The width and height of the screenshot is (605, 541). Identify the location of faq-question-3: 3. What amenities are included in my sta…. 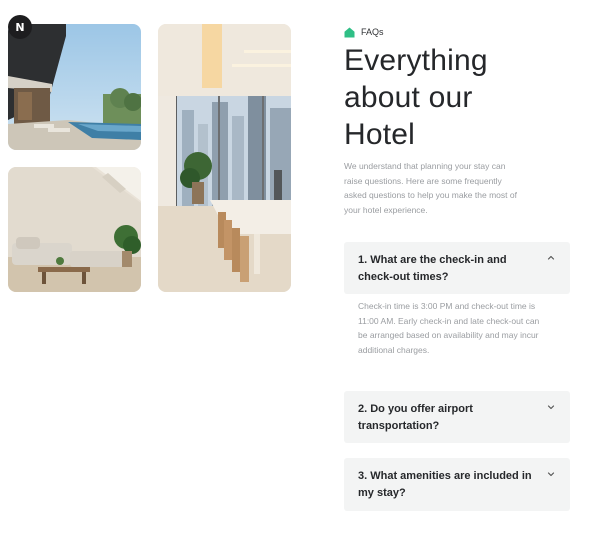
(457, 485).